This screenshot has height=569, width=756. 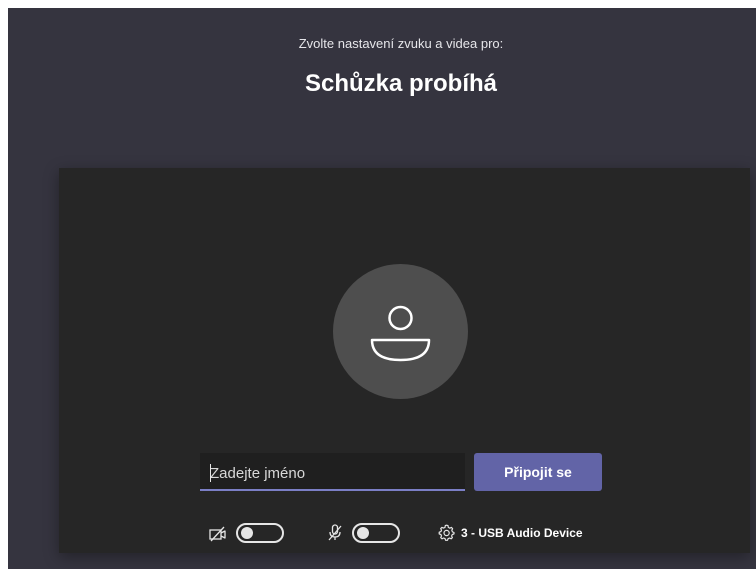 I want to click on microphone-toggle-knob, so click(x=363, y=533).